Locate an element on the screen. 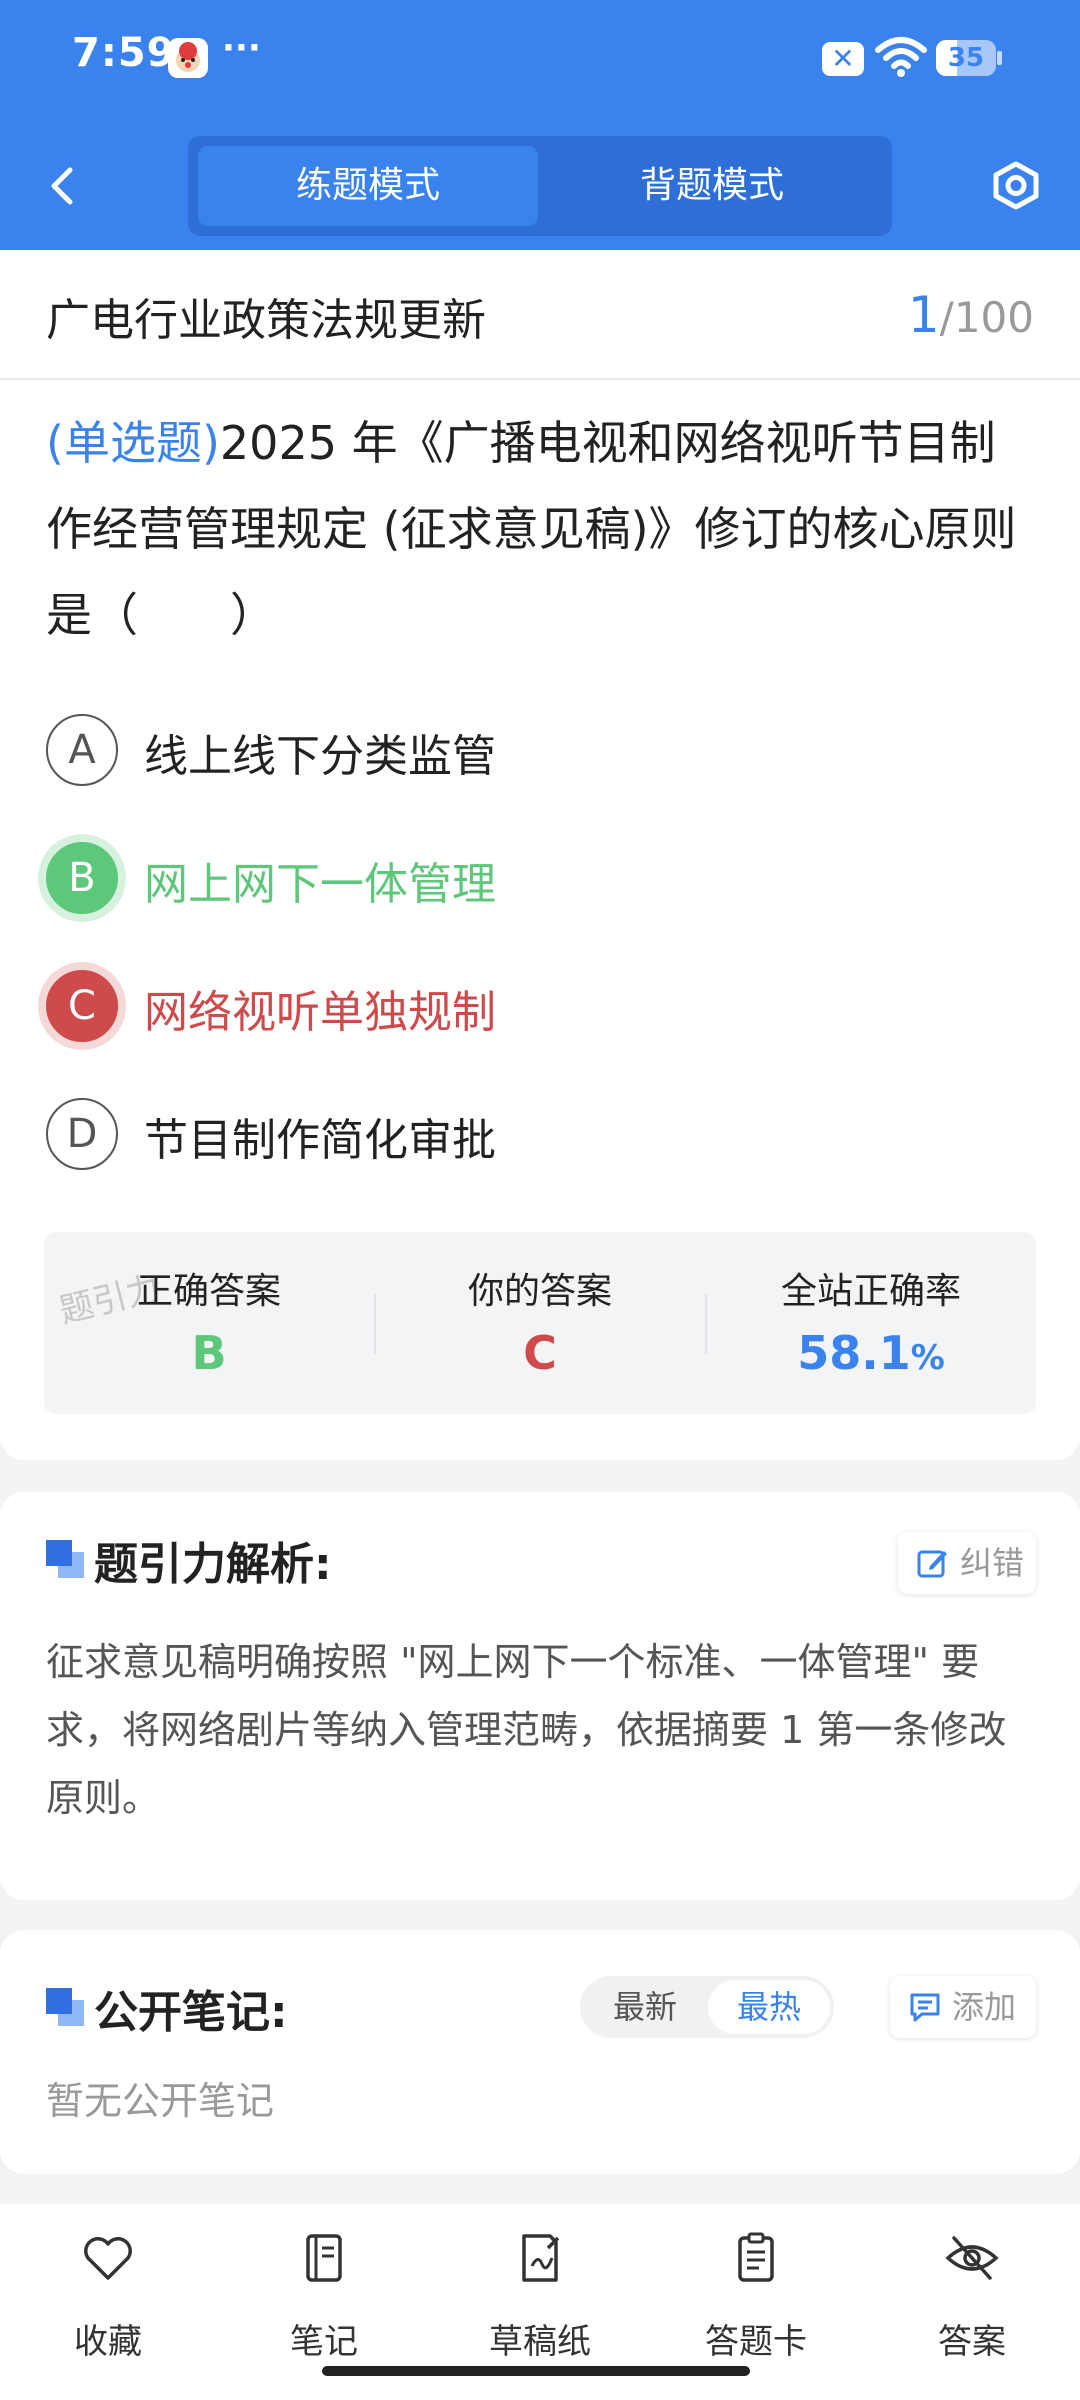  answer-sheet-button: 答题卡 is located at coordinates (756, 2296).